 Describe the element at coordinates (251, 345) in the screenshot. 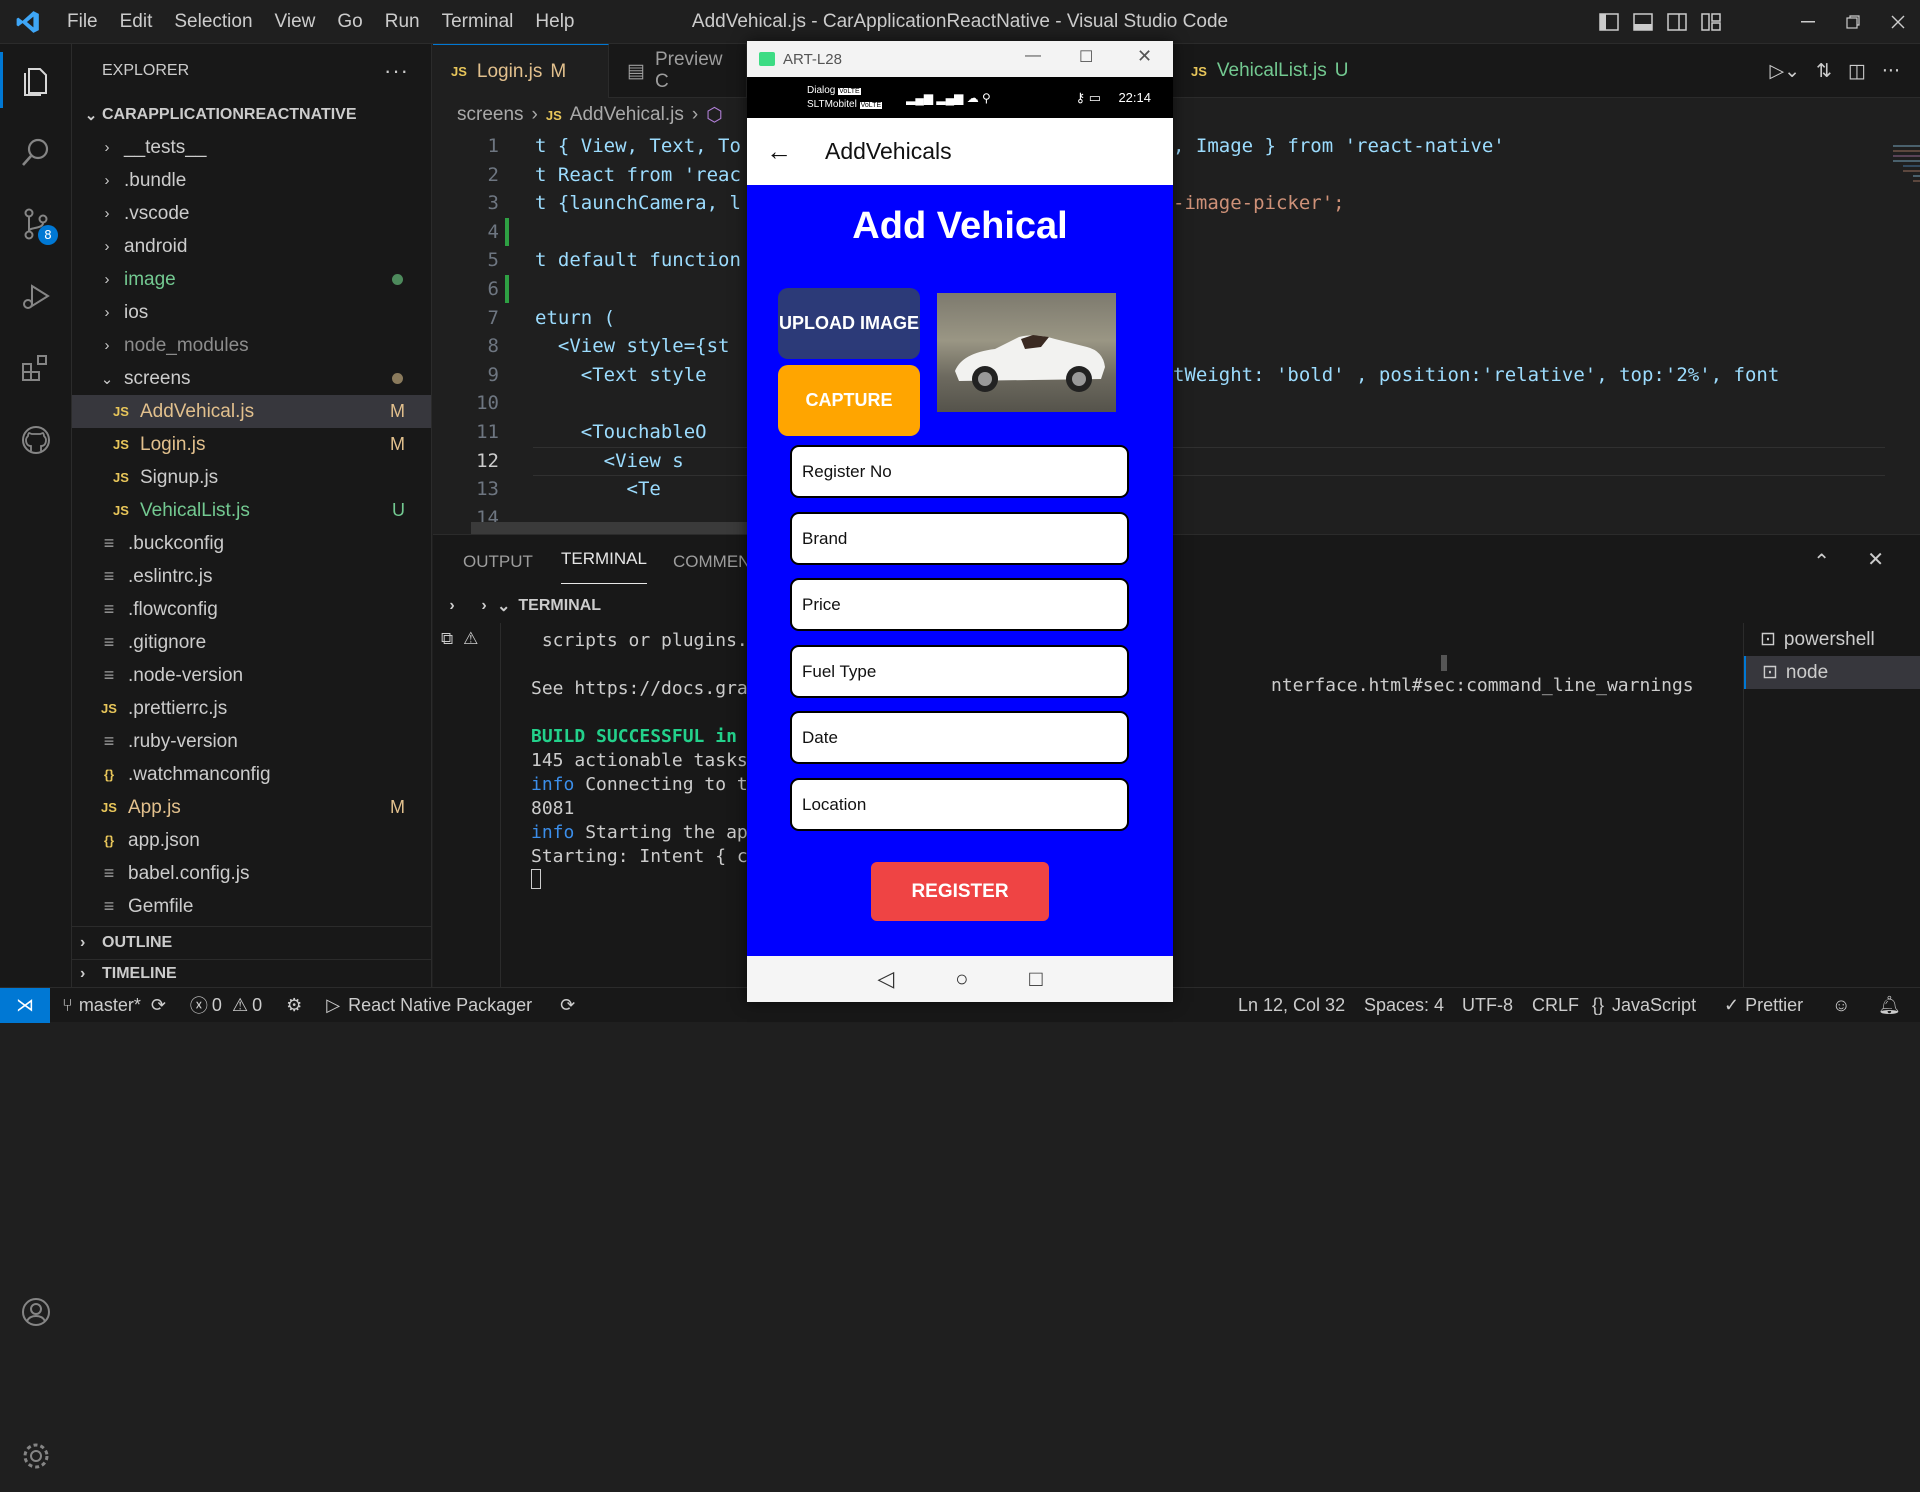

I see `tree-item: › node_modules` at that location.